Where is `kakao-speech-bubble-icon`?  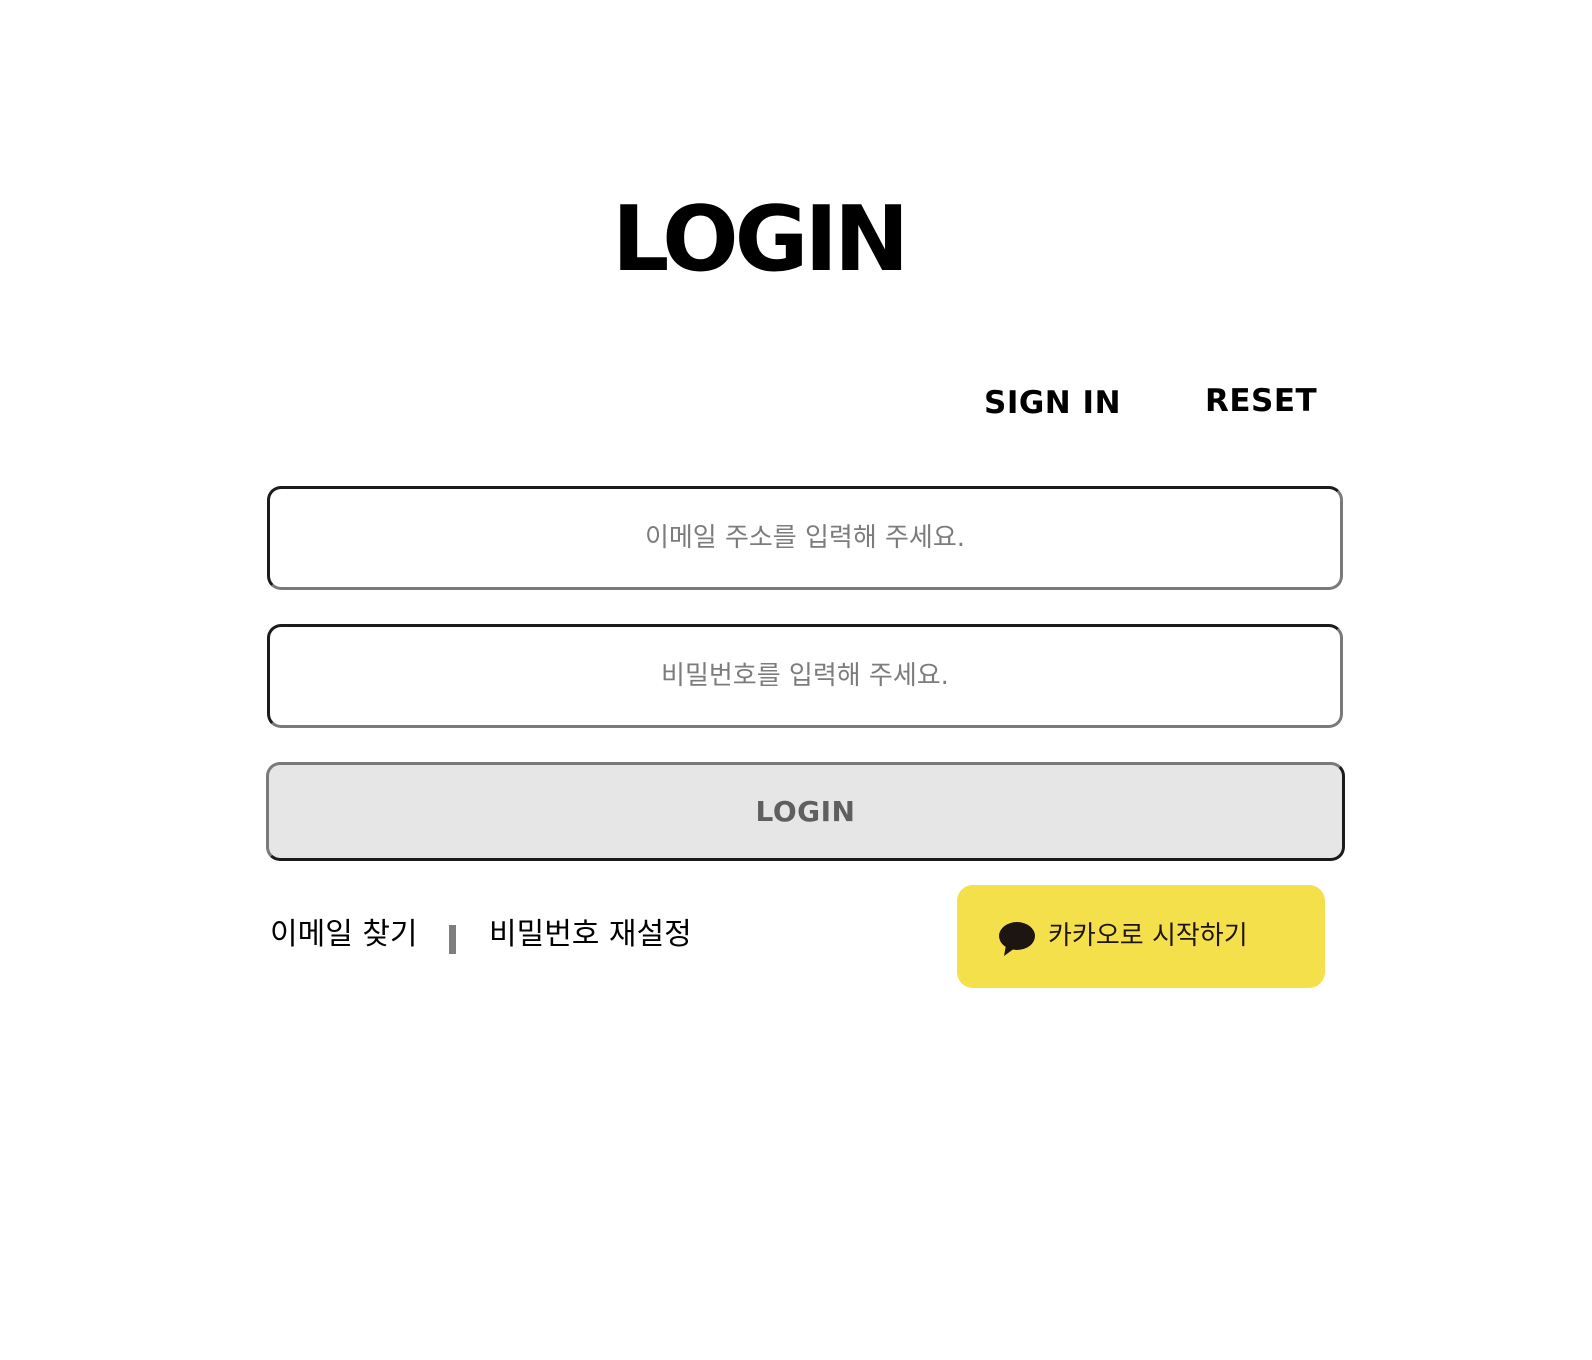 kakao-speech-bubble-icon is located at coordinates (1017, 939).